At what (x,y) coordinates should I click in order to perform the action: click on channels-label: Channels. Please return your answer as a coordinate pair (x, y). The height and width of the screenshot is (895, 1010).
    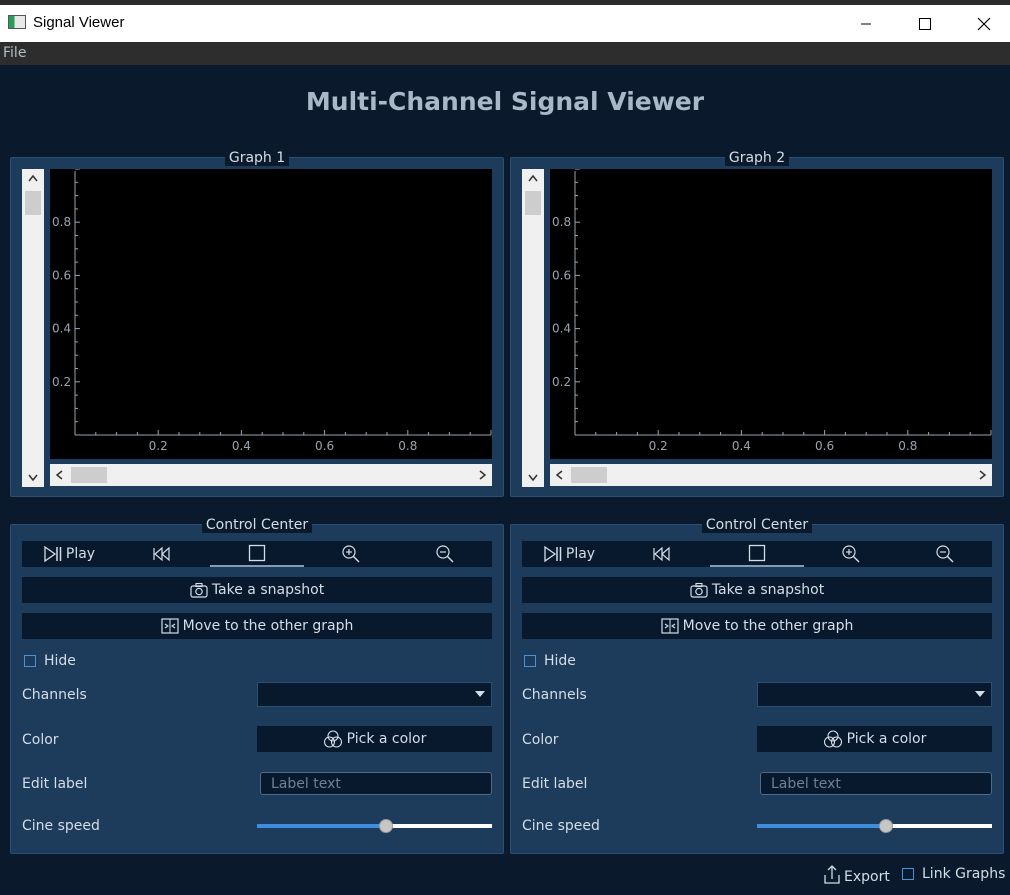
    Looking at the image, I should click on (554, 695).